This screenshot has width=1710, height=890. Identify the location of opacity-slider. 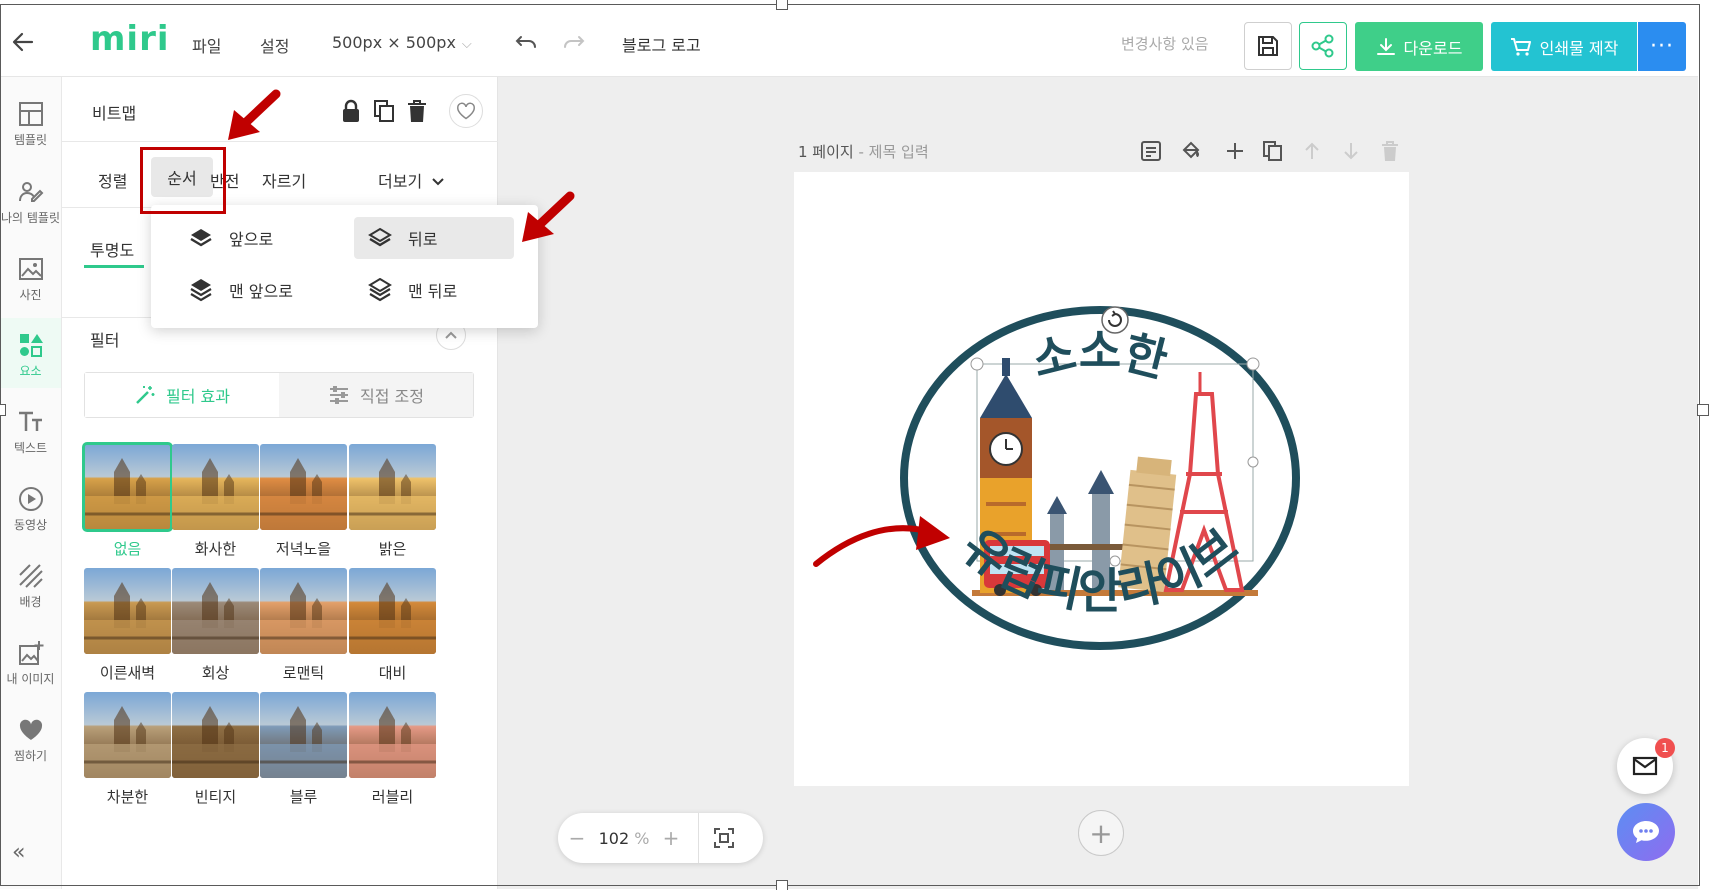
(114, 266).